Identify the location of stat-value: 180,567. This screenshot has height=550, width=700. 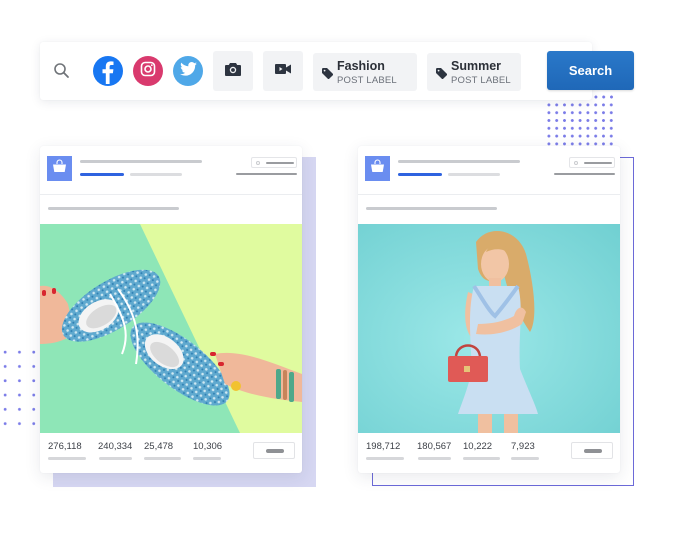
(434, 446).